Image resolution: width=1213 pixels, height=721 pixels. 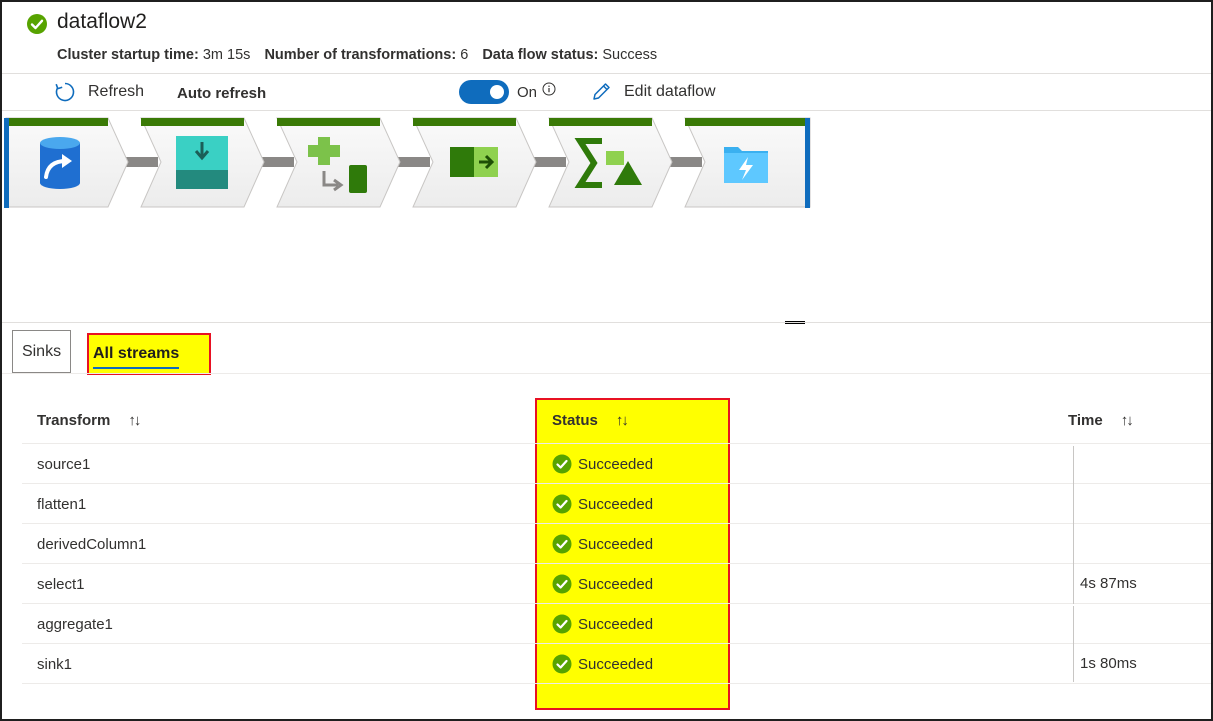 I want to click on info-icon, so click(x=549, y=89).